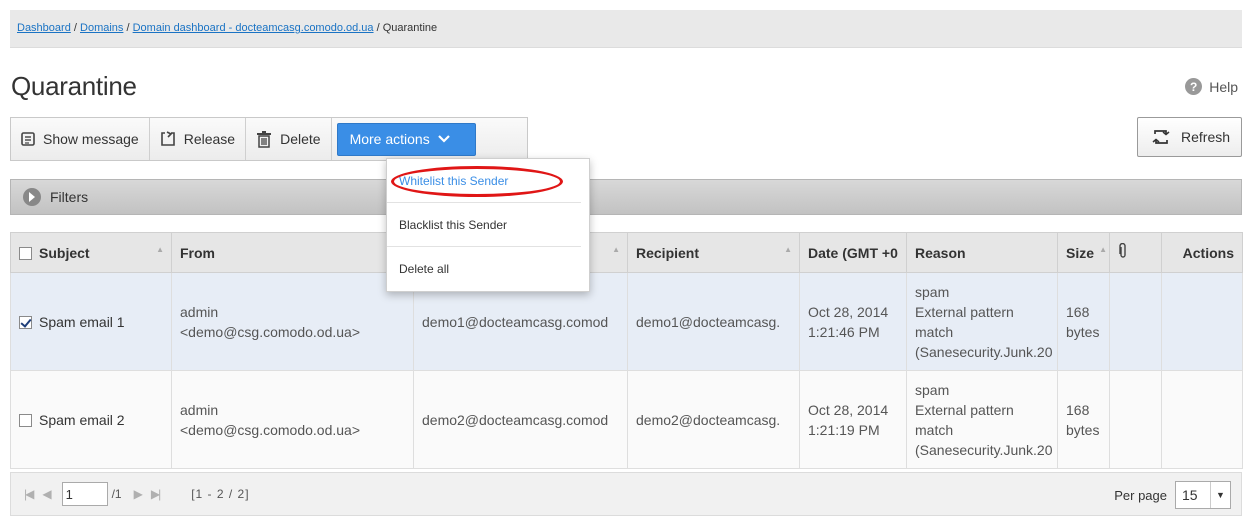 Image resolution: width=1244 pixels, height=516 pixels. What do you see at coordinates (477, 181) in the screenshot?
I see `highlight-annotation` at bounding box center [477, 181].